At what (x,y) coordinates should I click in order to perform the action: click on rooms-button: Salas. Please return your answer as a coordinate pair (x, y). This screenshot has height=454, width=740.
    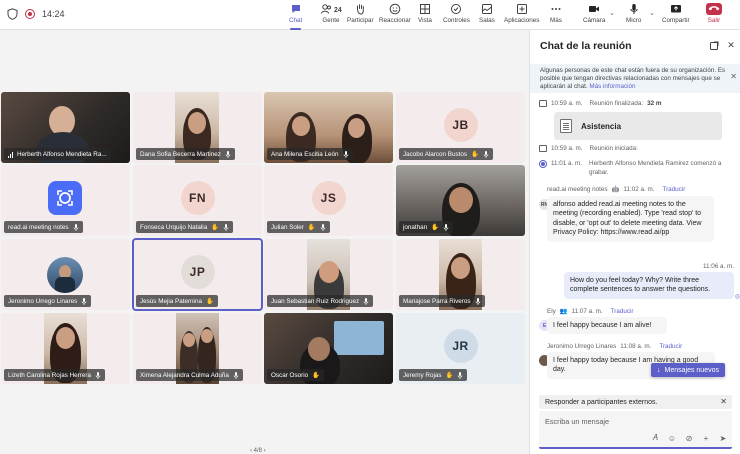
    Looking at the image, I should click on (487, 15).